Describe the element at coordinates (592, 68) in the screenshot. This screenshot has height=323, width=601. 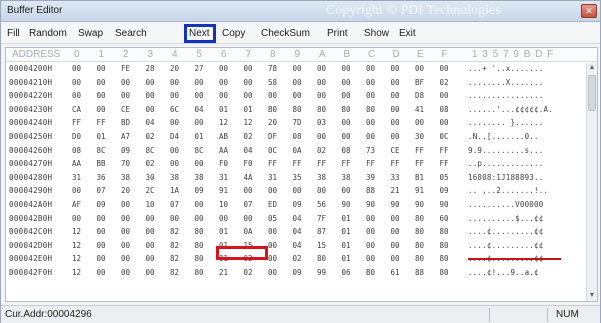
I see `scroll-up-icon: ▲` at that location.